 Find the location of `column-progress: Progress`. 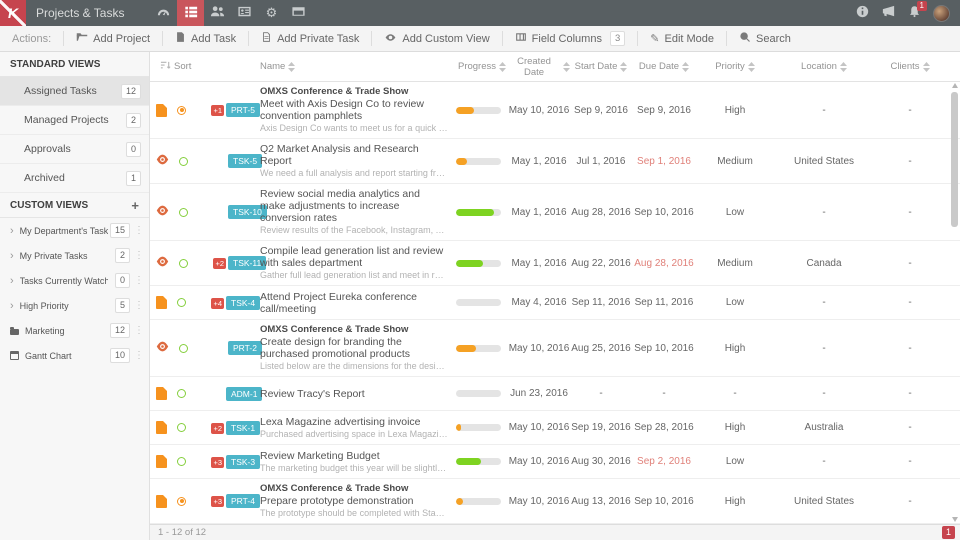

column-progress: Progress is located at coordinates (482, 66).